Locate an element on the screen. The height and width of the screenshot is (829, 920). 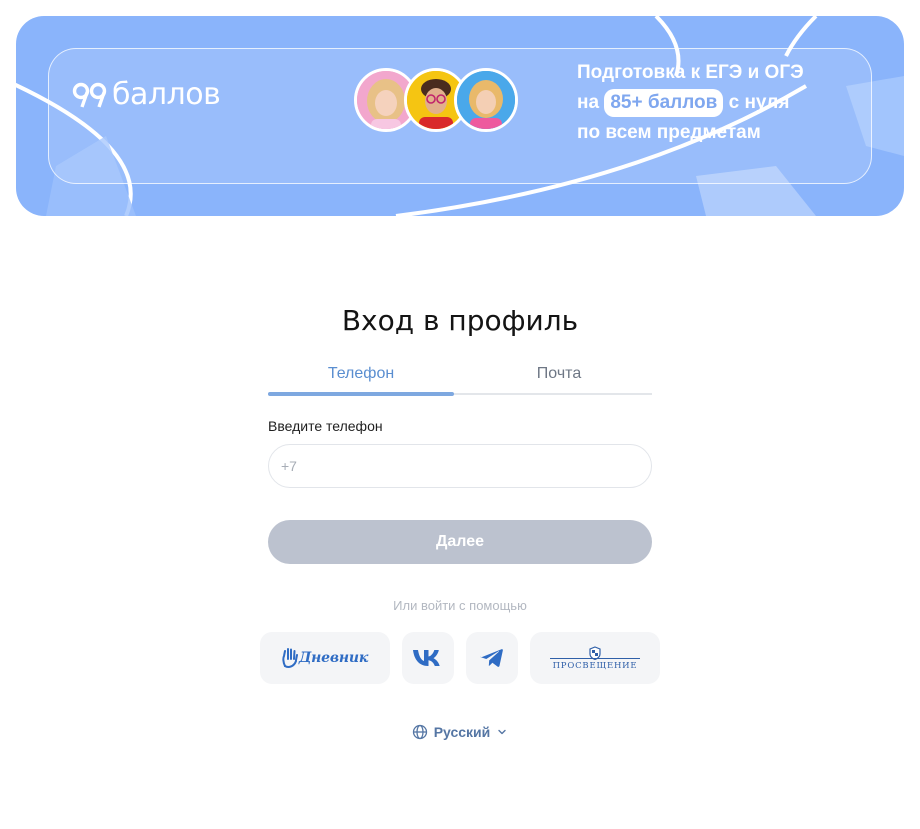
promo-line-1: Подготовка к ЕГЭ и ОГЭ is located at coordinates (690, 72).